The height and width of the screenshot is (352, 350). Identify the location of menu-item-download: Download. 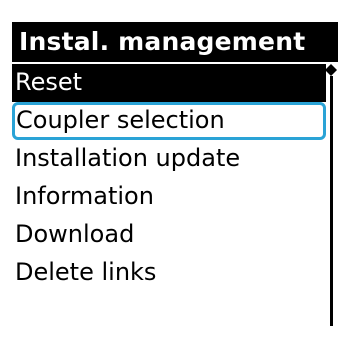
(169, 235).